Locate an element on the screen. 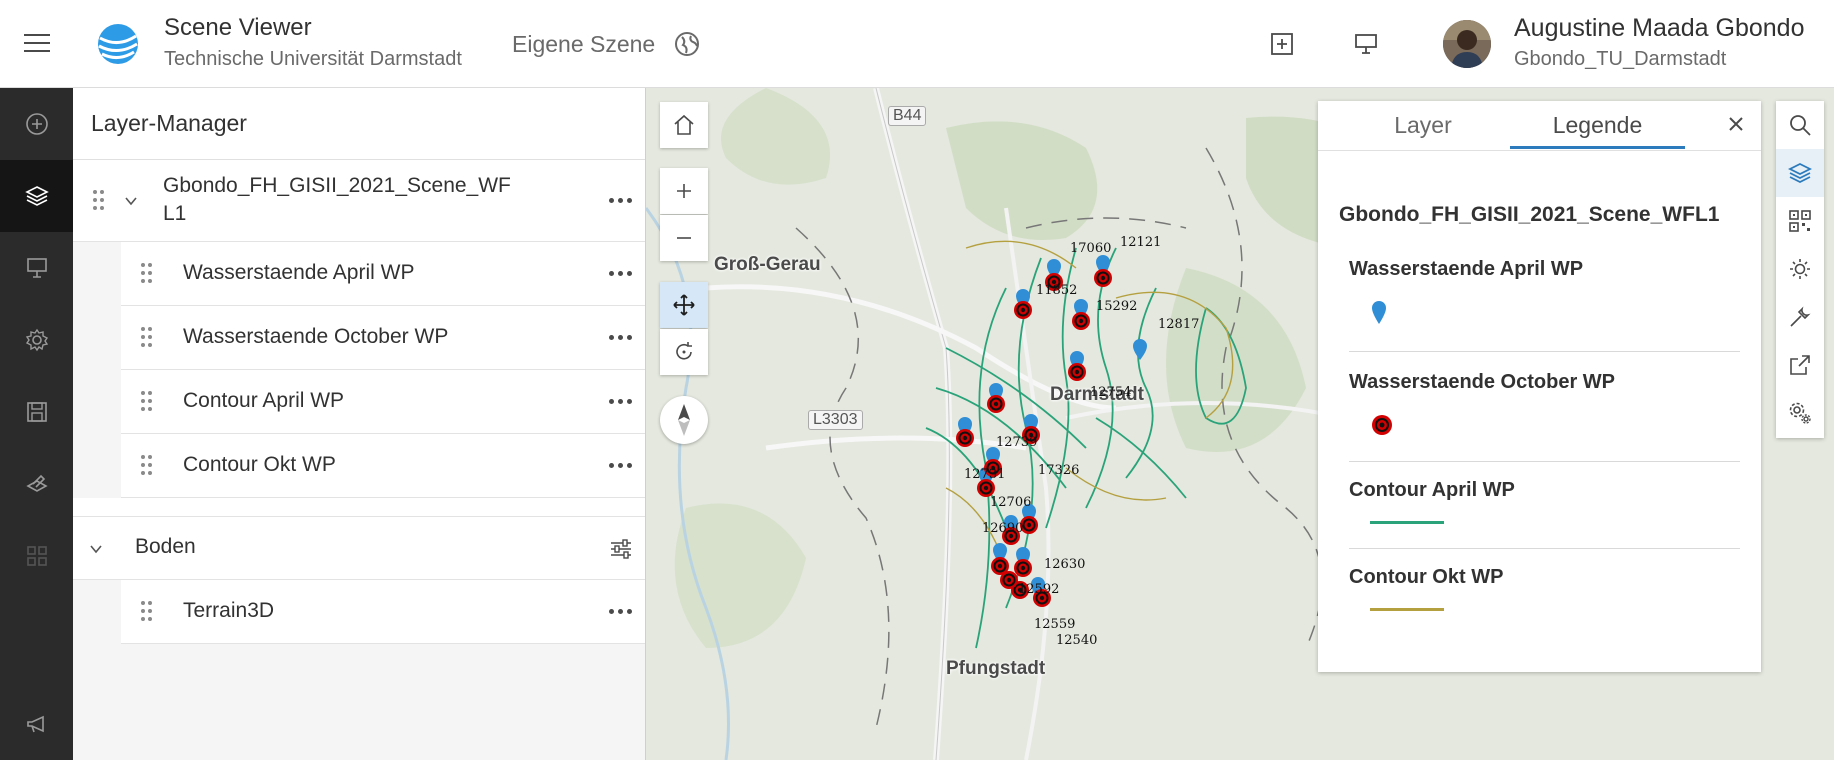 The height and width of the screenshot is (760, 1834). well-april-pin is located at coordinates (1140, 349).